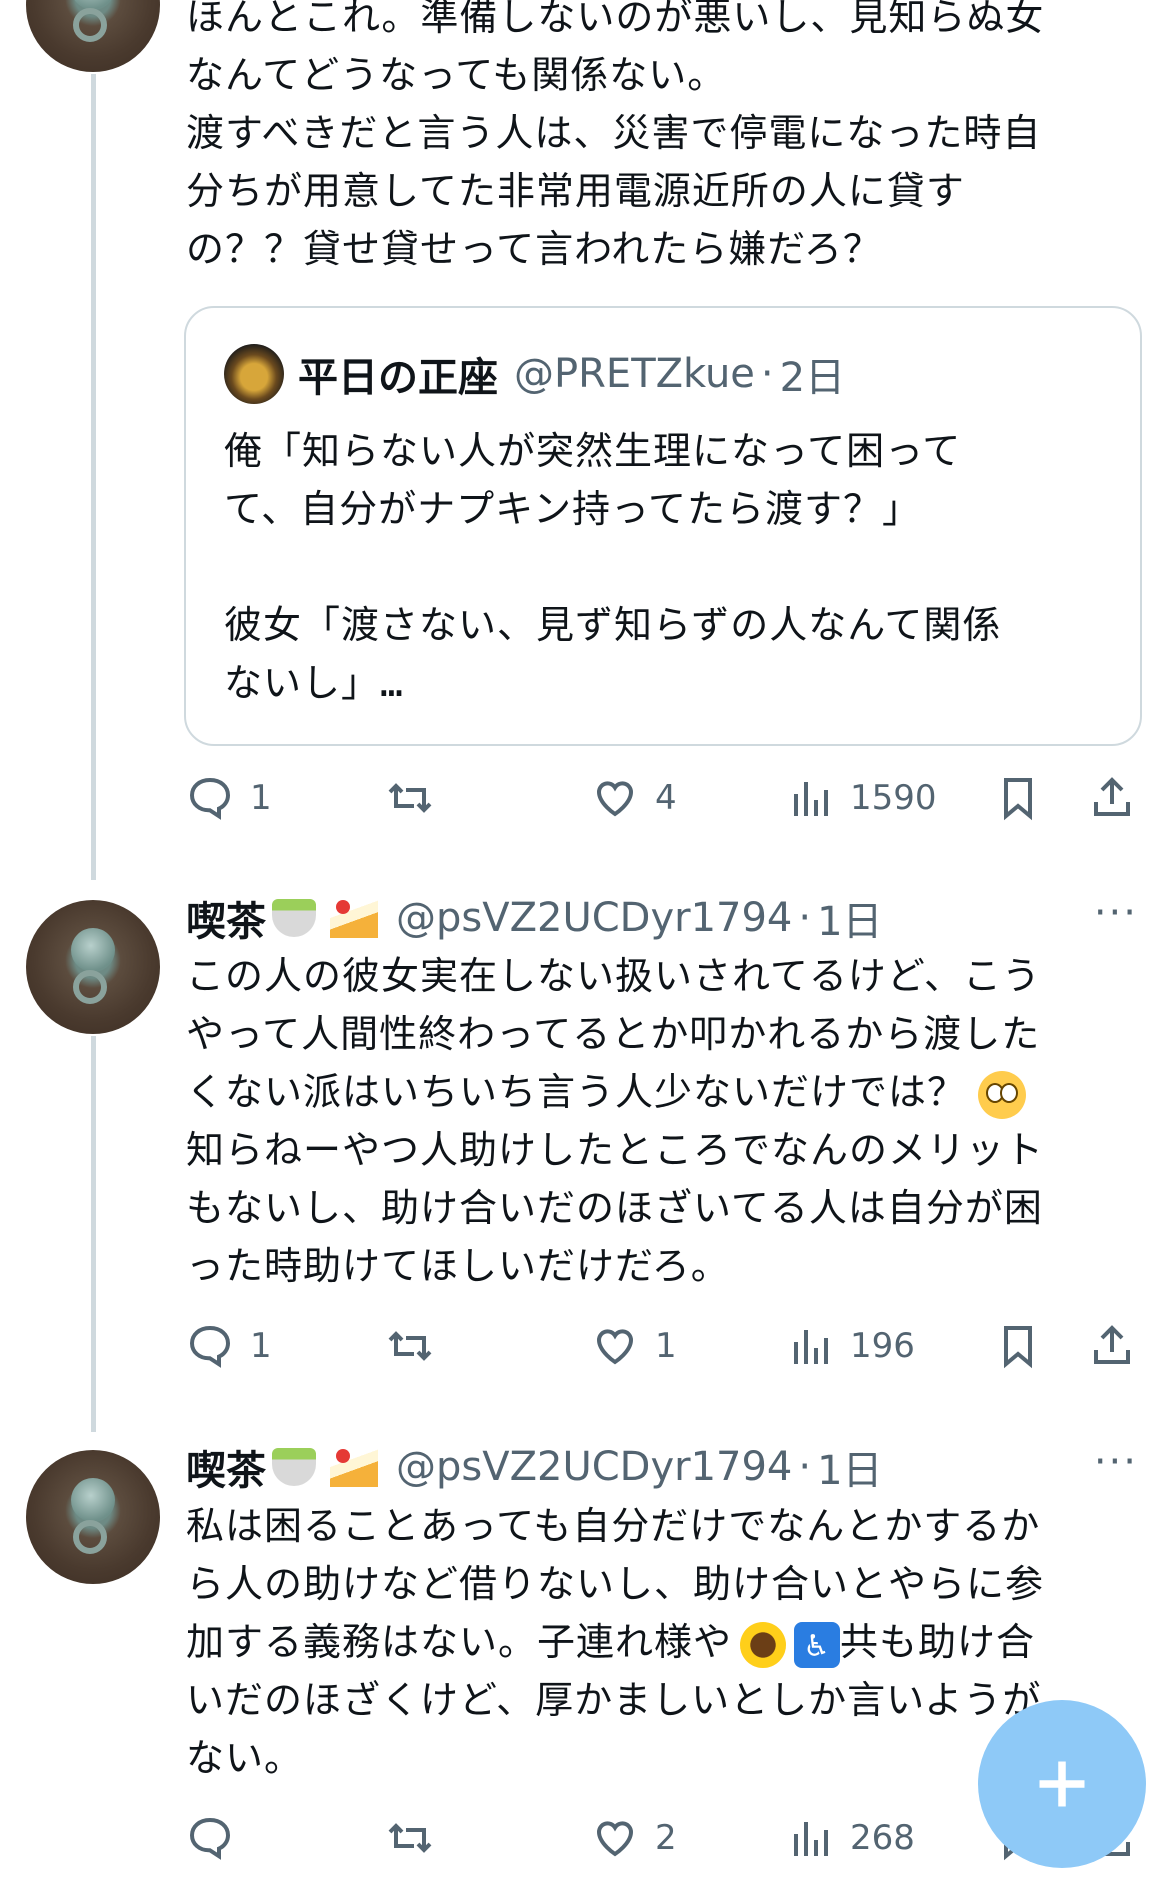 This screenshot has height=1878, width=1170. Describe the element at coordinates (666, 798) in the screenshot. I see `like-count: 4` at that location.